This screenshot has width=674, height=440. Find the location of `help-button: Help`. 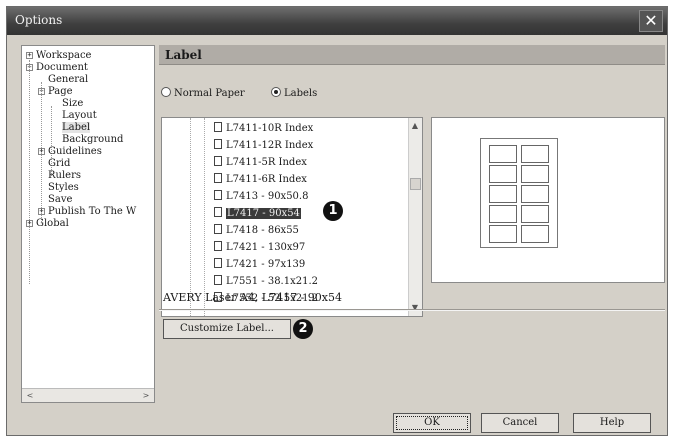

help-button: Help is located at coordinates (612, 423).